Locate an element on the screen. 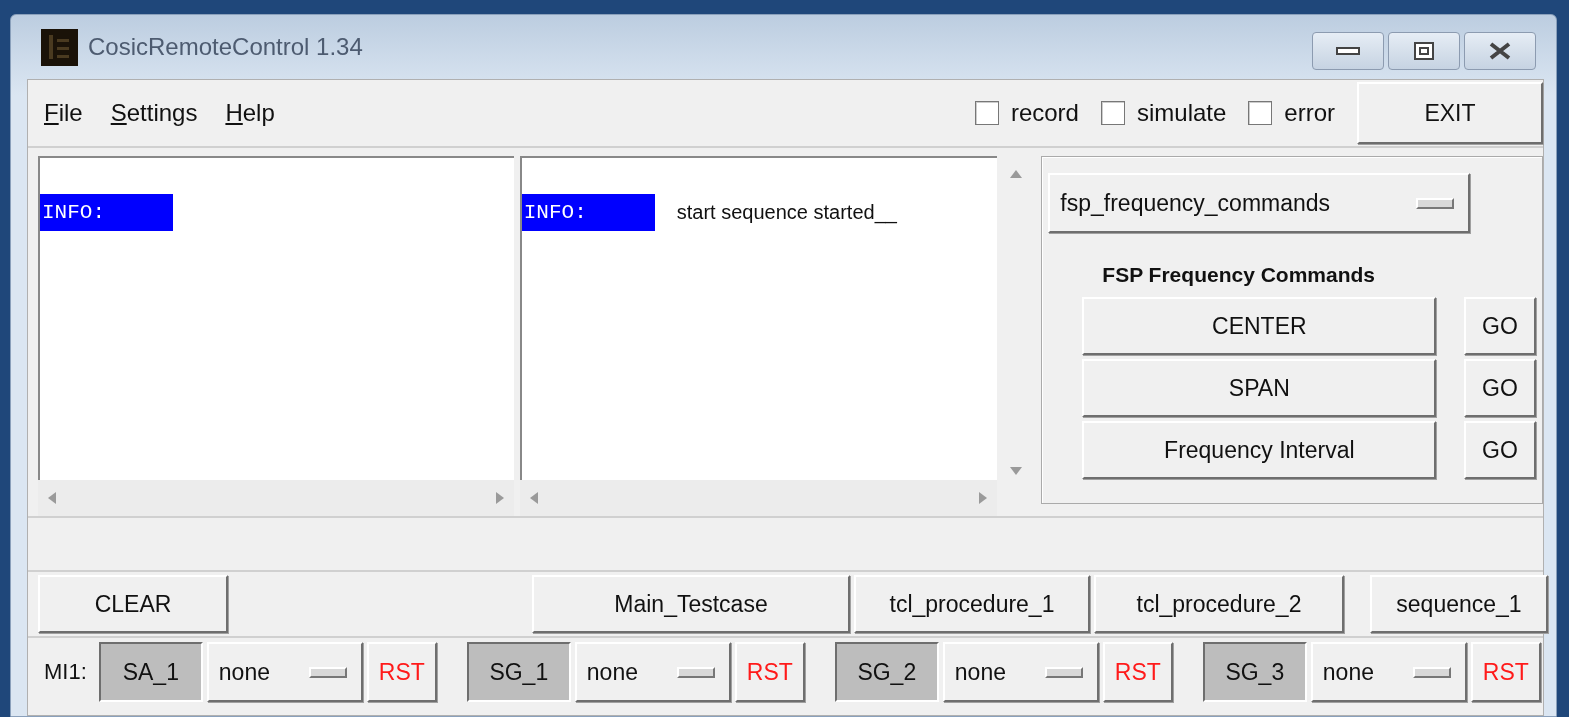 The width and height of the screenshot is (1569, 717). action-button: CLEAR is located at coordinates (133, 604).